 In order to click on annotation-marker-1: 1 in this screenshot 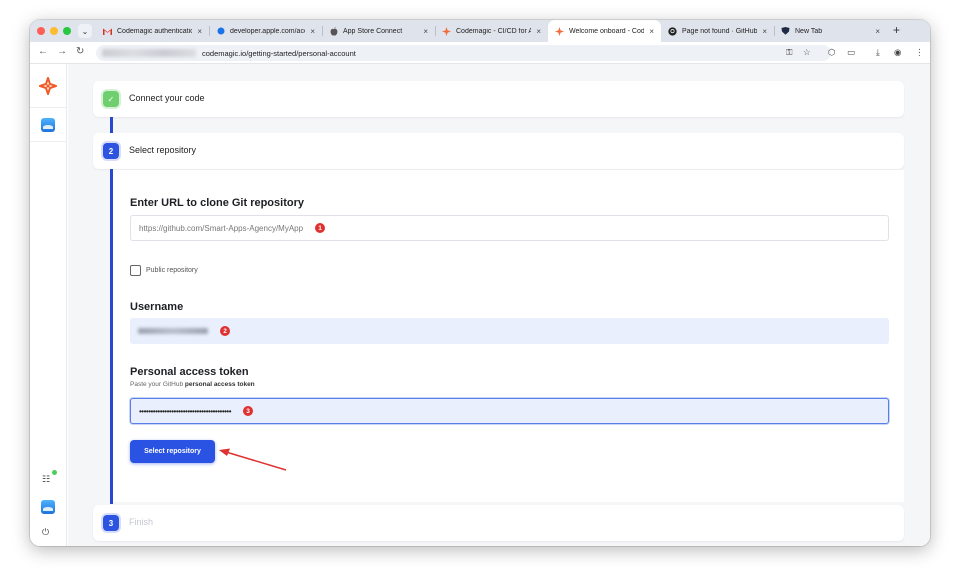, I will do `click(320, 228)`.